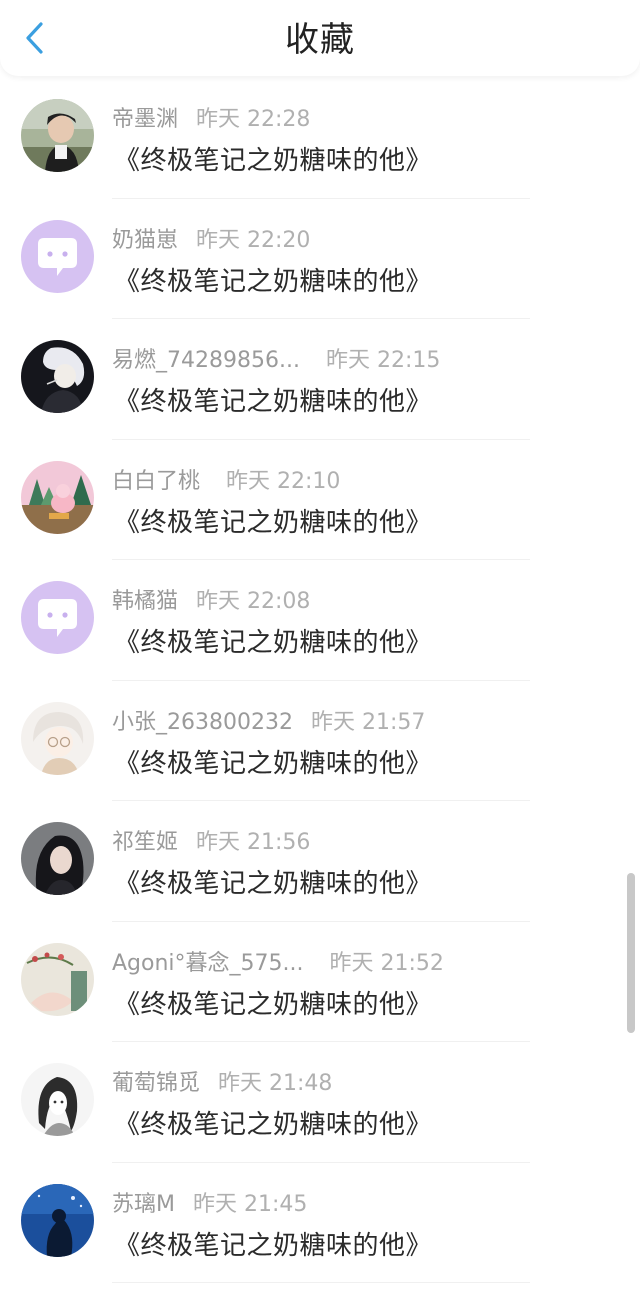 Image resolution: width=640 pixels, height=1292 pixels. I want to click on list-item: 易燃_74289856... 昨天 22:15 《终极笔记之奶糖味的他》, so click(320, 379).